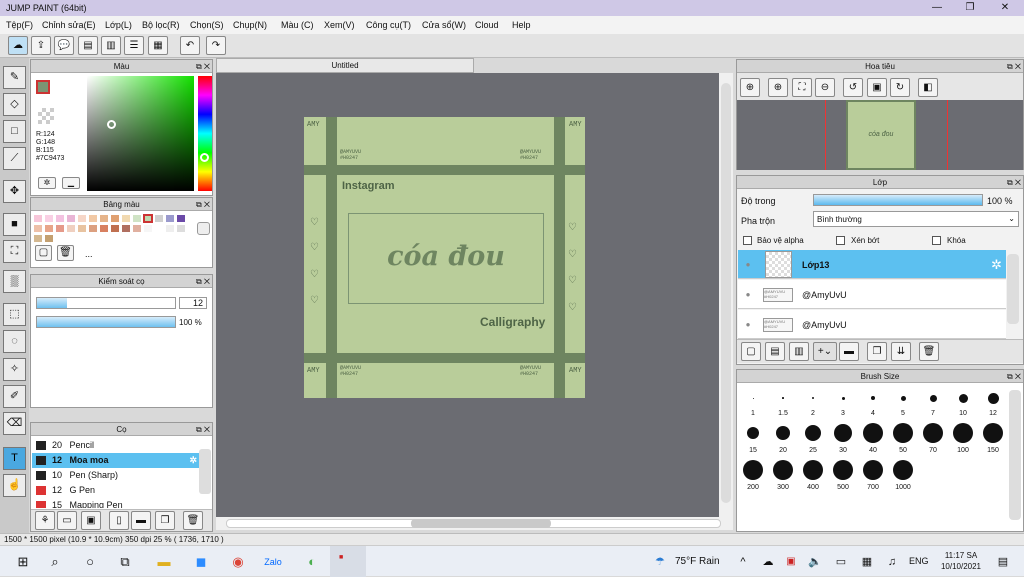 The image size is (1024, 577). I want to click on brush-size-slider, so click(106, 303).